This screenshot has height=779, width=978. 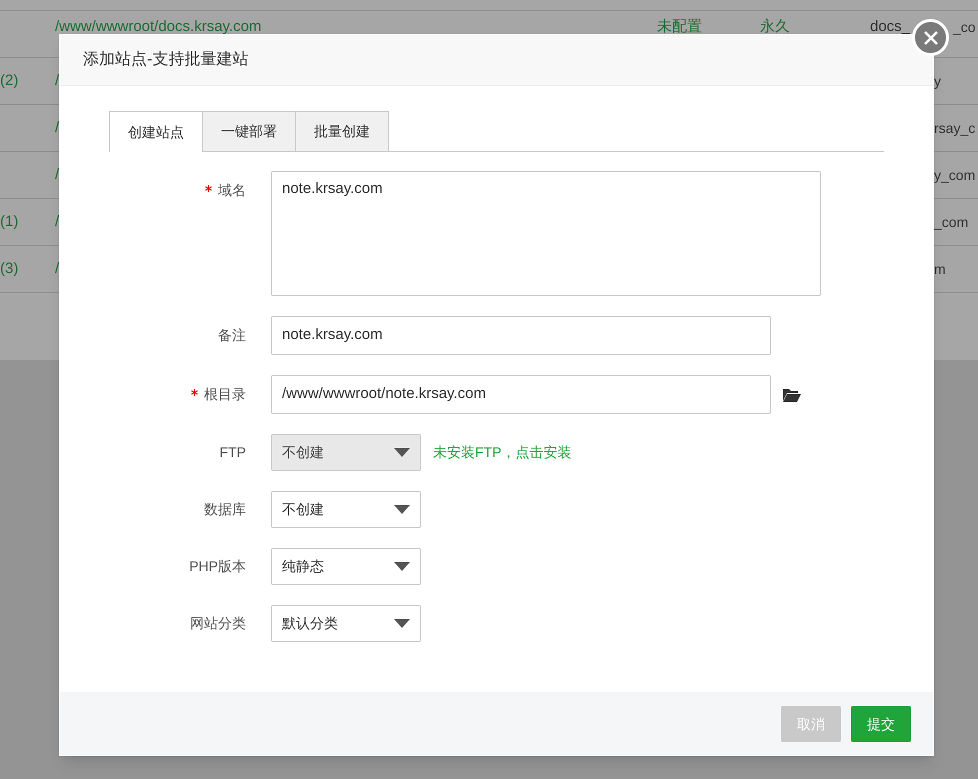 What do you see at coordinates (521, 394) in the screenshot?
I see `path-field: /www/wwwroot/note.krsay.com` at bounding box center [521, 394].